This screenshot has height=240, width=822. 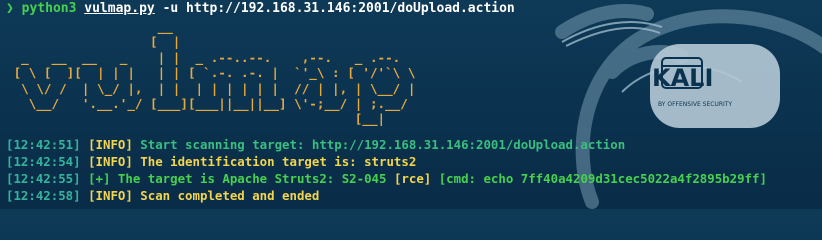 What do you see at coordinates (43, 144) in the screenshot?
I see `log-timestamp: [12:42:51]` at bounding box center [43, 144].